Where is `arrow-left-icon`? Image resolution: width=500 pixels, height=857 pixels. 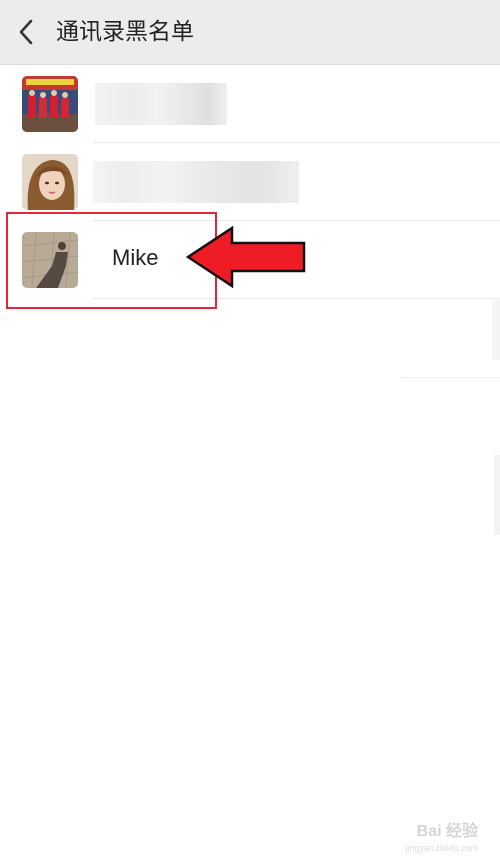 arrow-left-icon is located at coordinates (246, 257).